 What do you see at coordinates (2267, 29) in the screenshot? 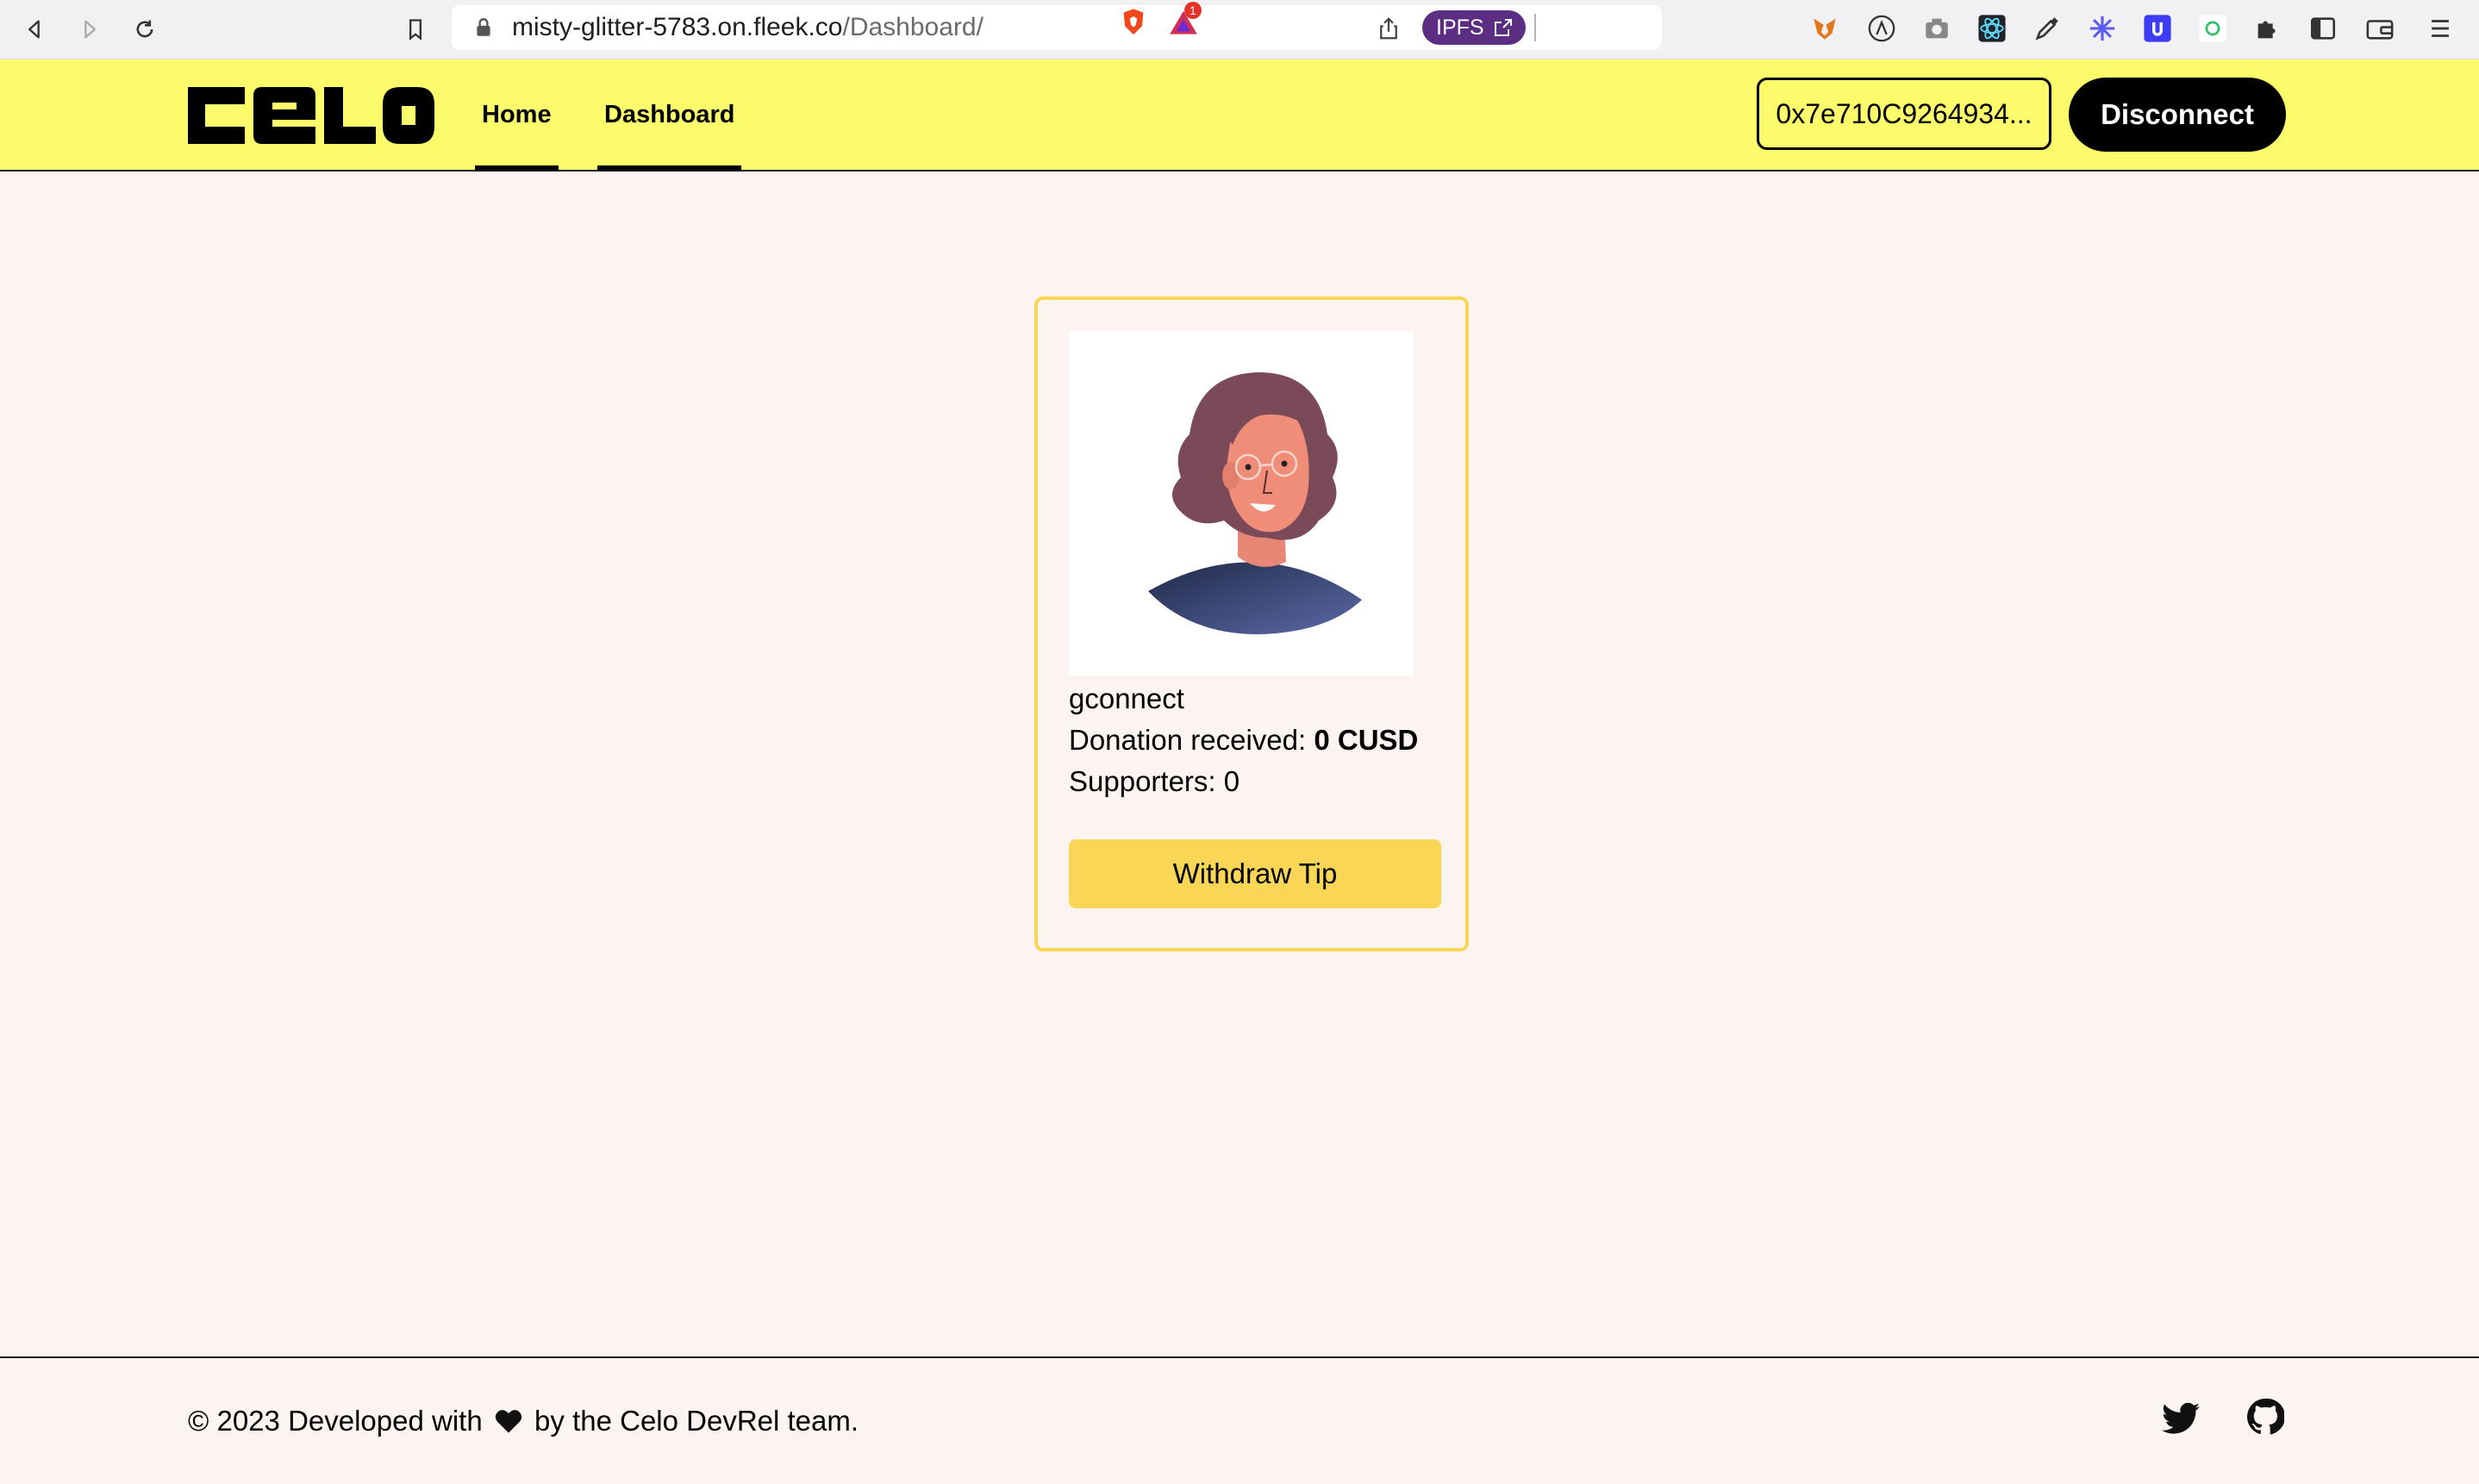
I see `puzzle-icon` at bounding box center [2267, 29].